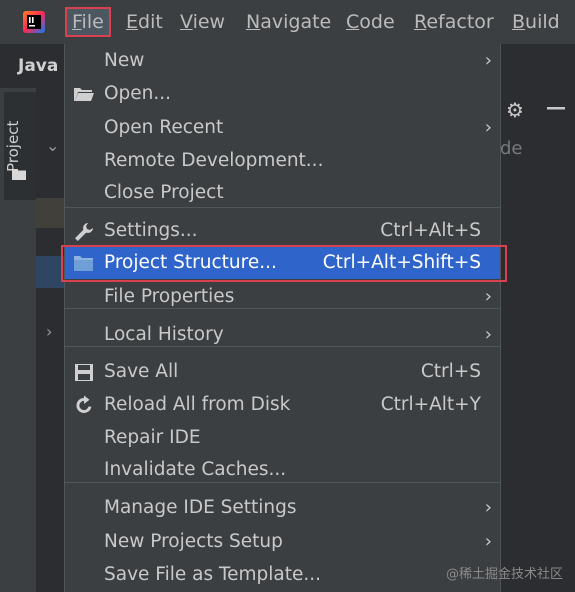 Image resolution: width=575 pixels, height=592 pixels. What do you see at coordinates (536, 22) in the screenshot?
I see `menu-build: Build` at bounding box center [536, 22].